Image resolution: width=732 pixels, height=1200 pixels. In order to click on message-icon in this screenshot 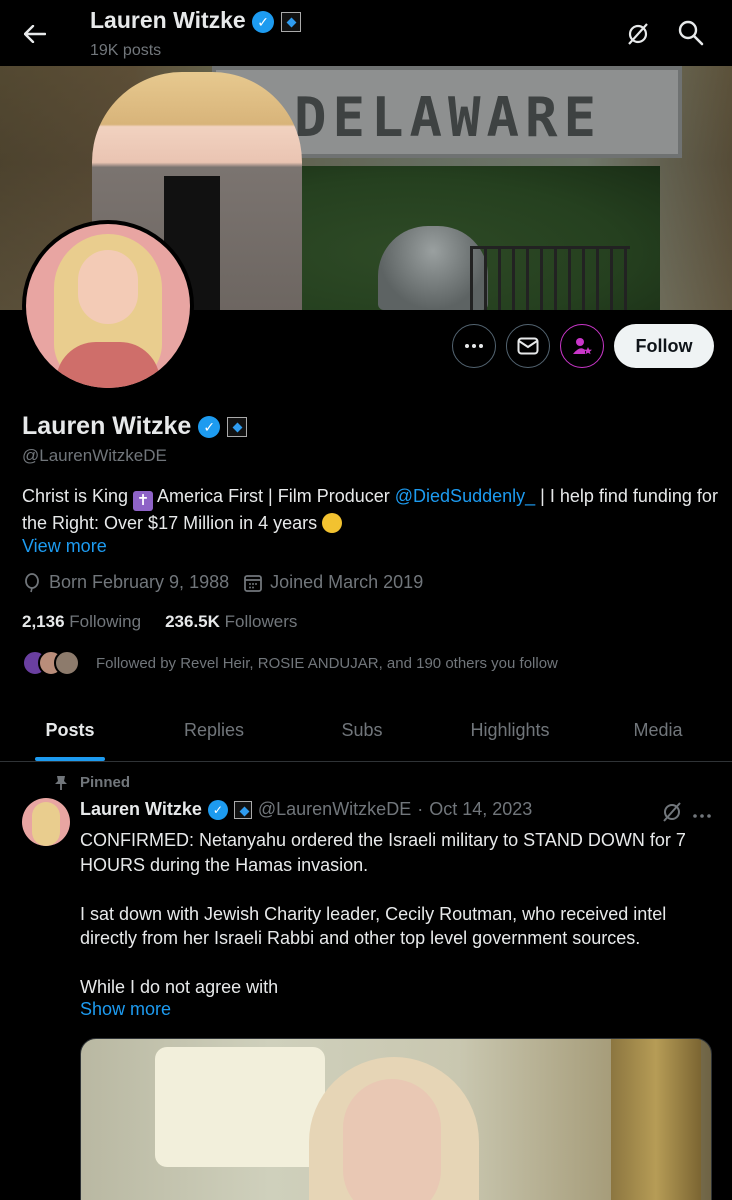, I will do `click(528, 346)`.